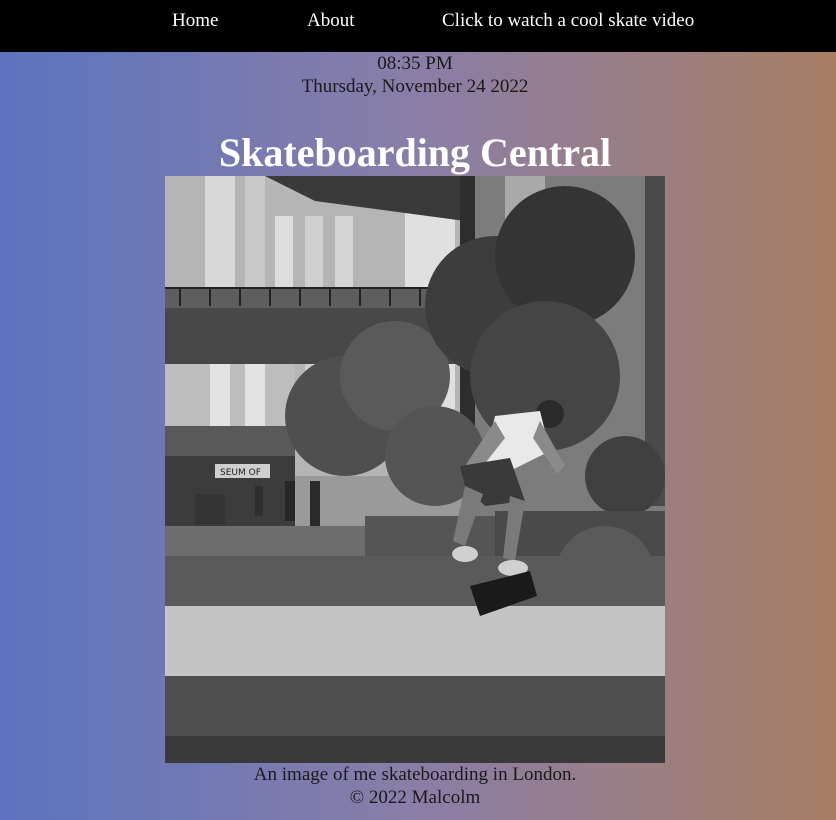  What do you see at coordinates (415, 63) in the screenshot?
I see `clock-time: 08:35 PM` at bounding box center [415, 63].